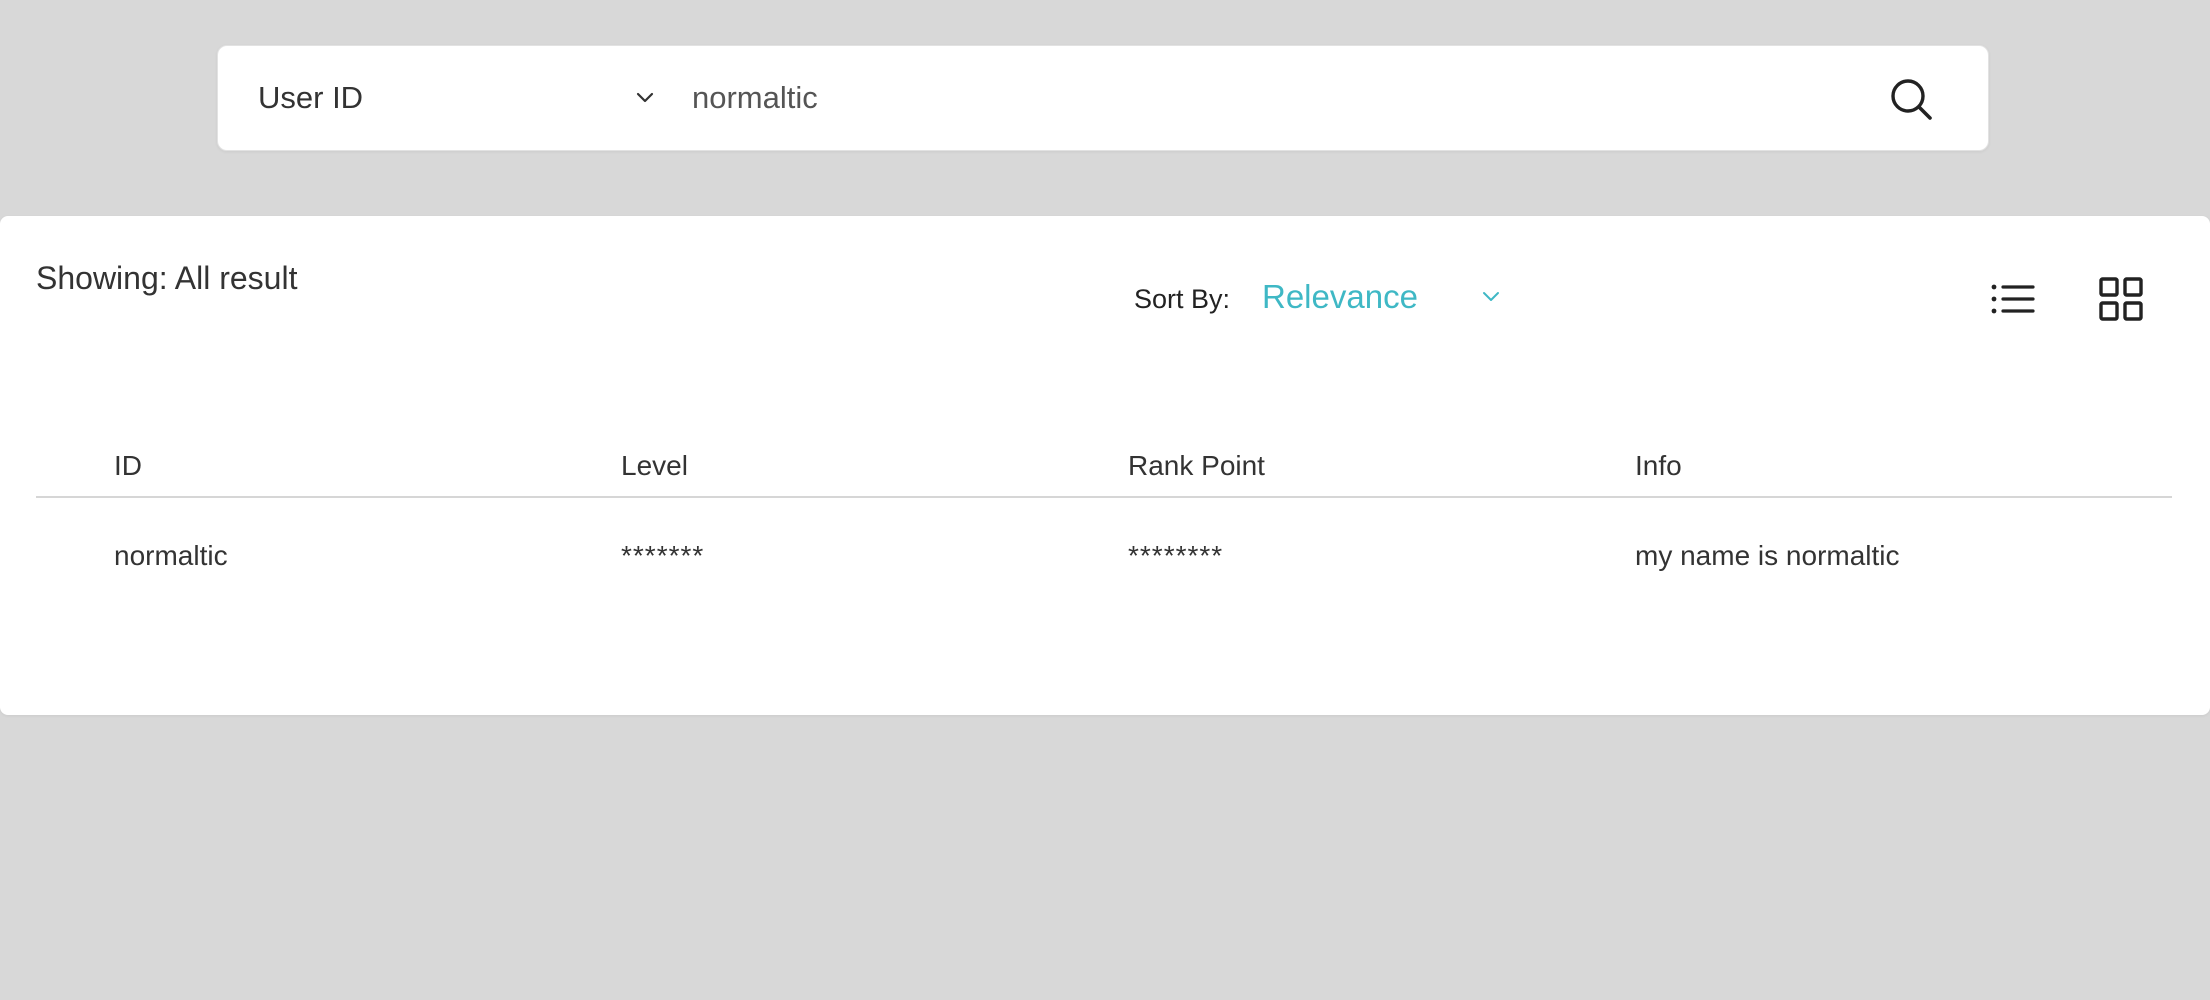 The height and width of the screenshot is (1000, 2210). What do you see at coordinates (167, 278) in the screenshot?
I see `showing-label: Showing: All result` at bounding box center [167, 278].